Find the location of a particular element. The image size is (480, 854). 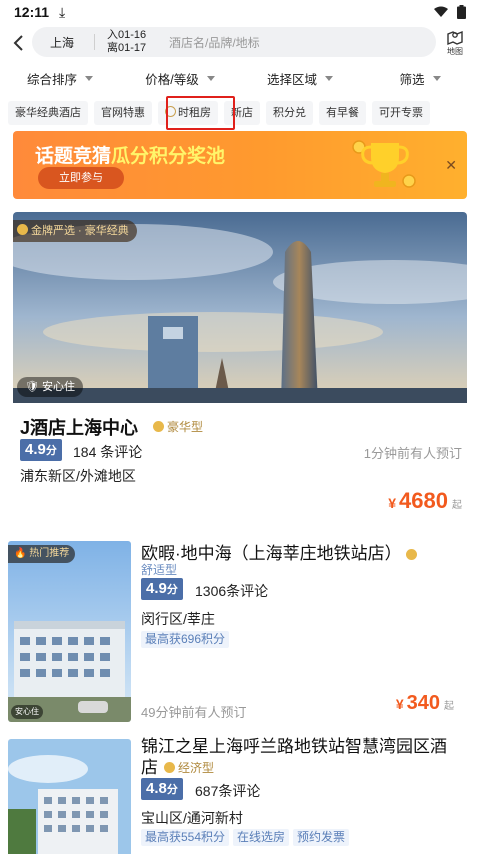

close-icon: ✕ is located at coordinates (451, 165).